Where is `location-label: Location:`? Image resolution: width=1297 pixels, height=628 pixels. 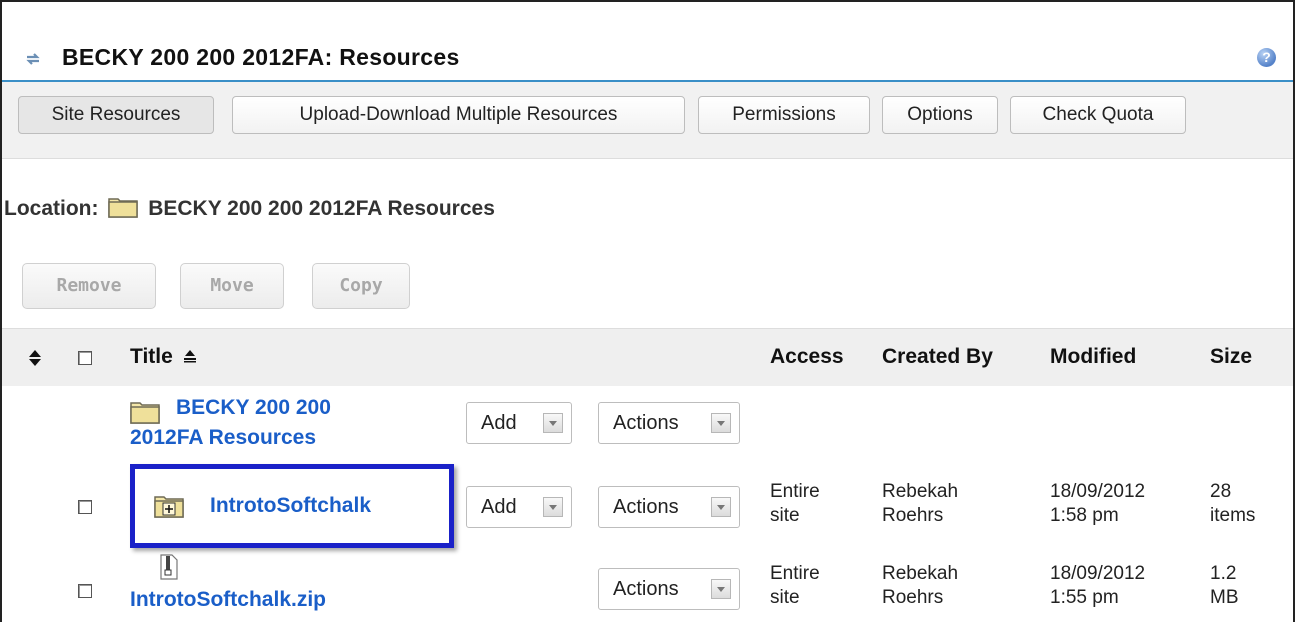 location-label: Location: is located at coordinates (51, 208).